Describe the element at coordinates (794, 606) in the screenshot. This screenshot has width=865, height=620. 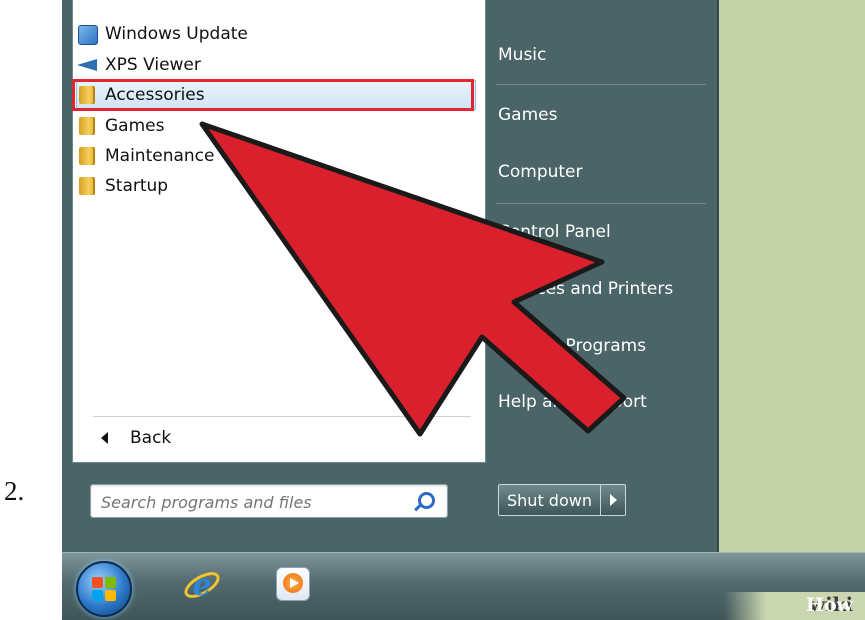
I see `wikihow-watermark: wiki How` at that location.